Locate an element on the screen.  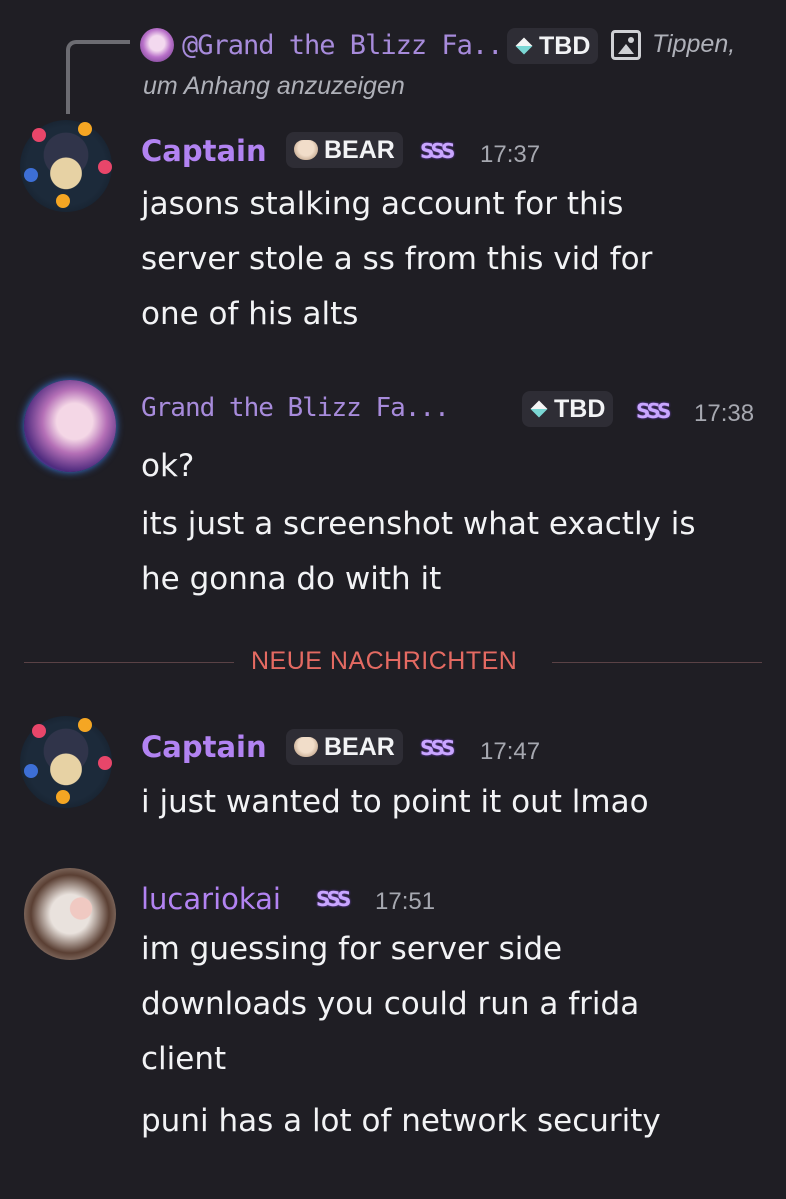
message-line: im guessing for server side is located at coordinates (352, 949).